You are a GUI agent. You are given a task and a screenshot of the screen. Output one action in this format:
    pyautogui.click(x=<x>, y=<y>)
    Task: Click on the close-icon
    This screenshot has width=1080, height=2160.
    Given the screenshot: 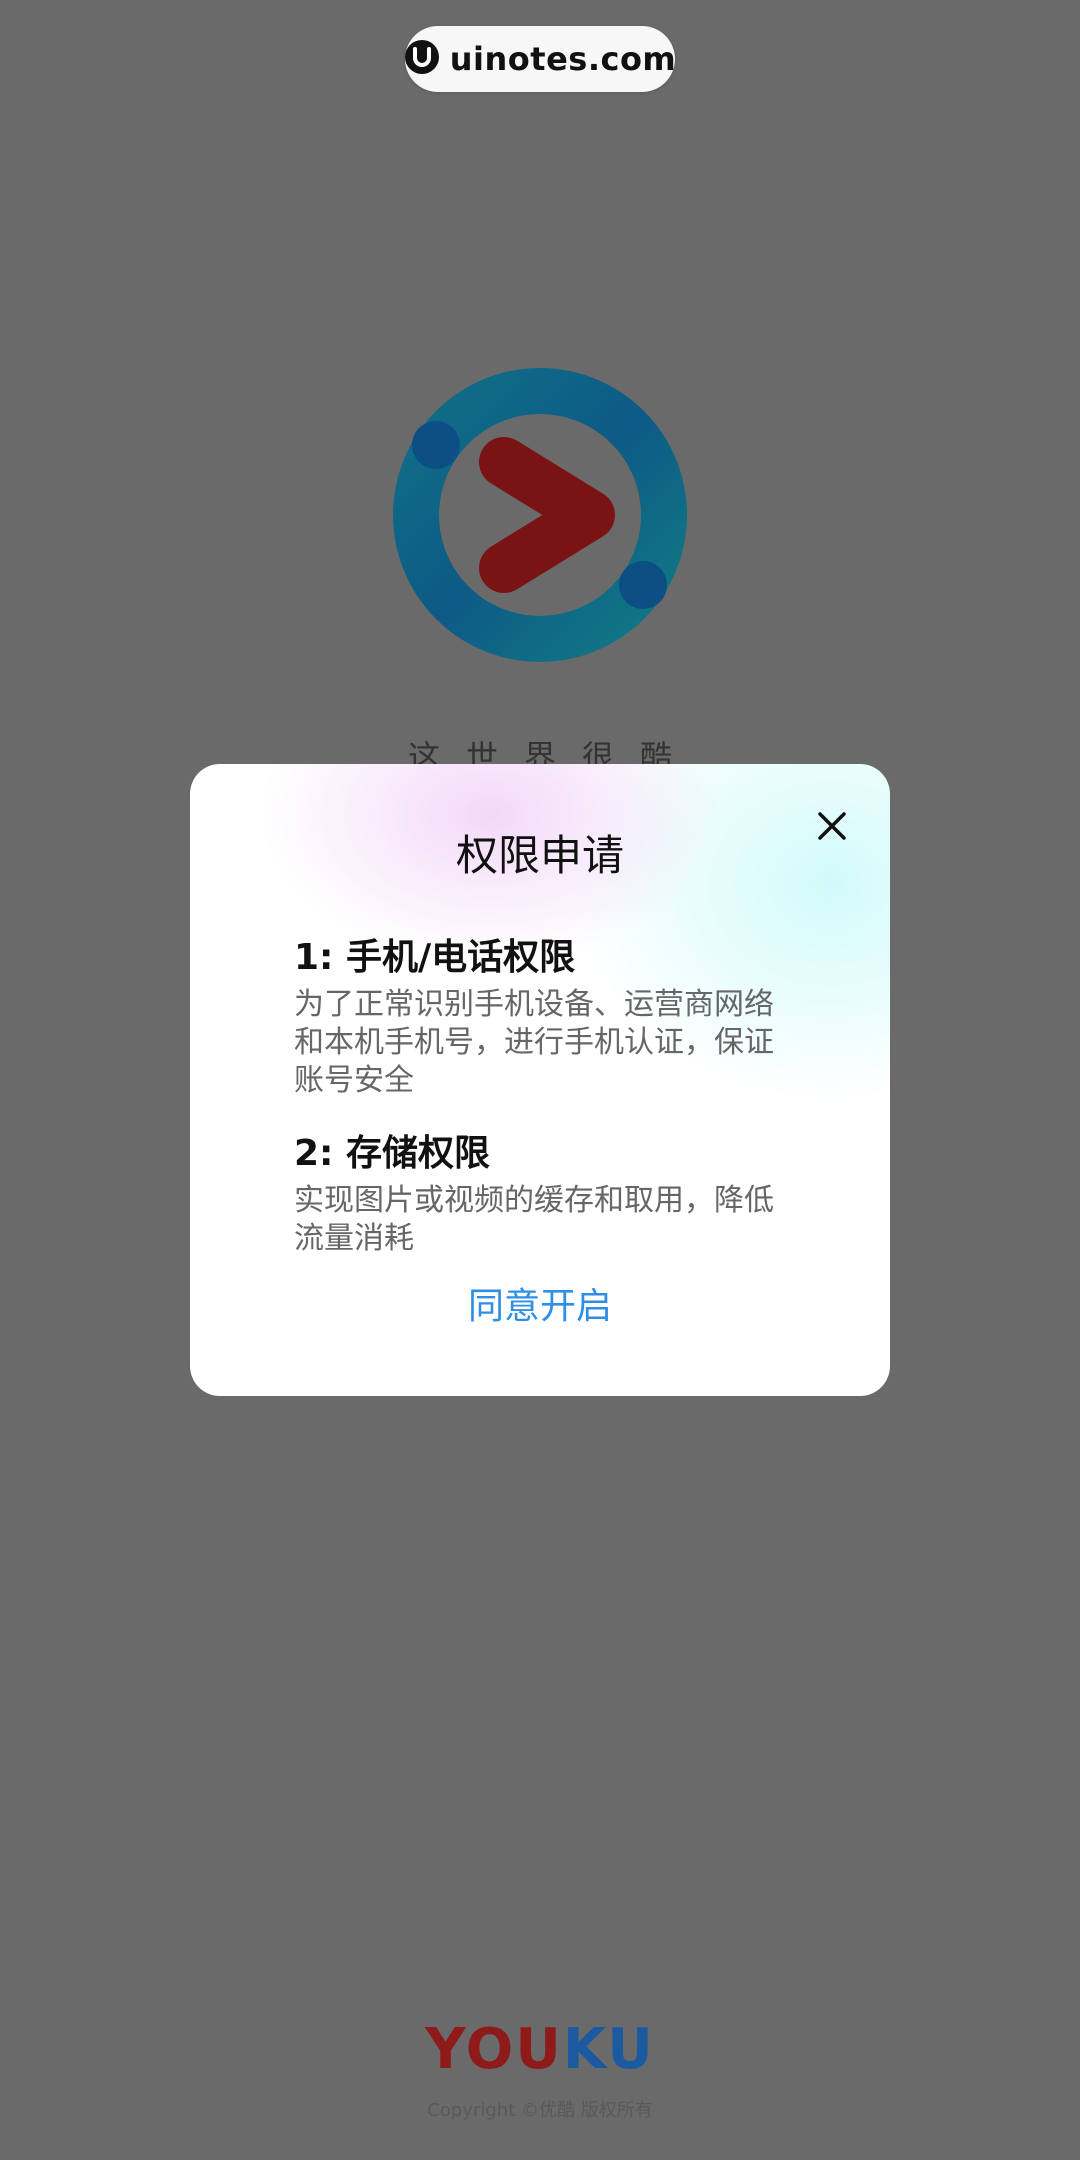 What is the action you would take?
    pyautogui.click(x=832, y=826)
    